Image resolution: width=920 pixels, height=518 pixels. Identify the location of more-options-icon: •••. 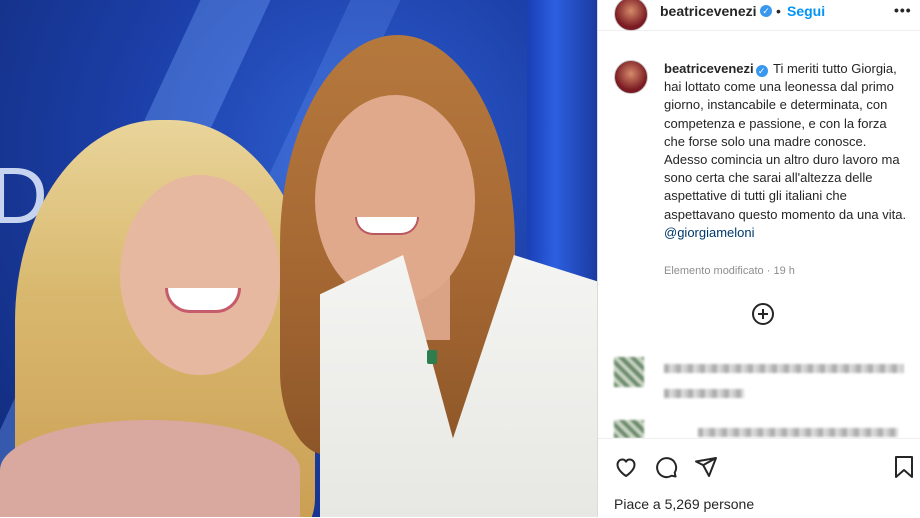
(903, 10).